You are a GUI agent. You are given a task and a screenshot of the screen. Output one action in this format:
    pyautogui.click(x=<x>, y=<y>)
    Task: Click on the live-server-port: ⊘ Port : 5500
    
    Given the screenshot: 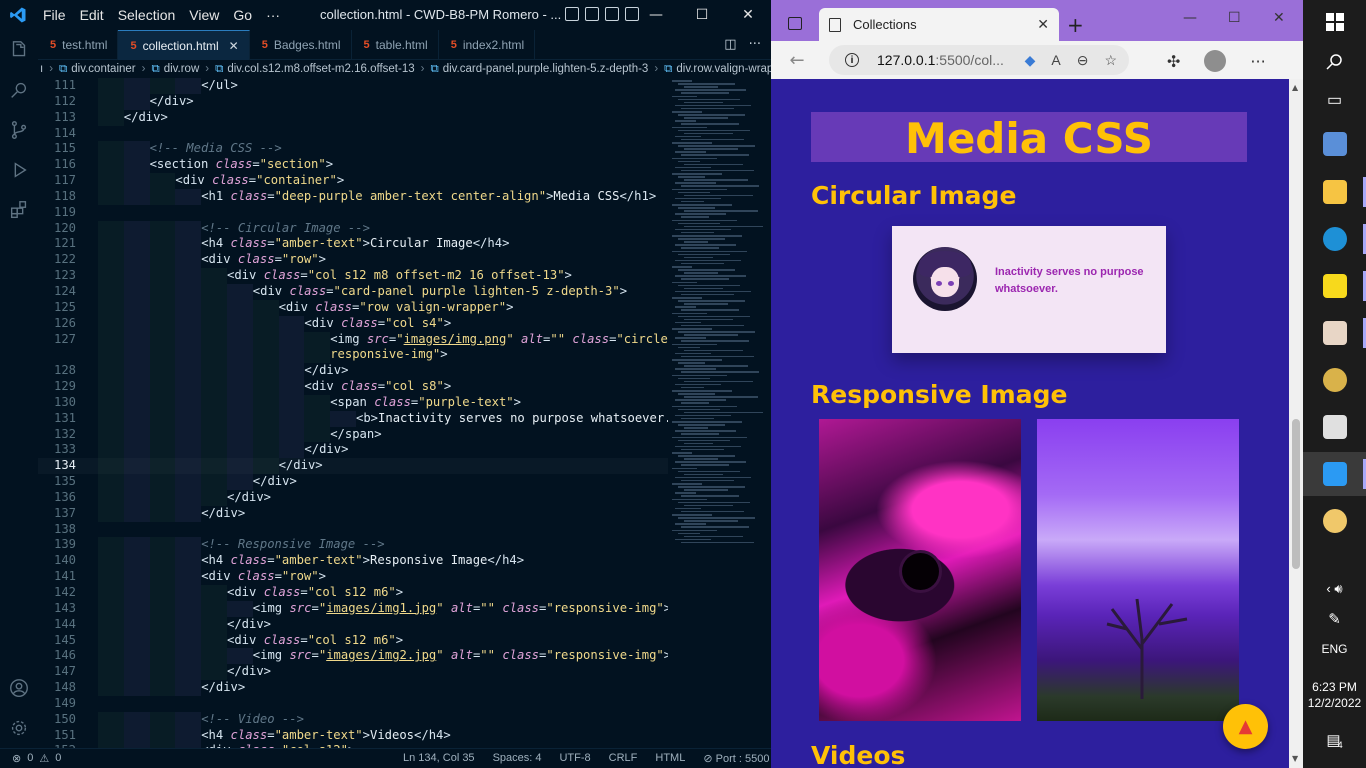 What is the action you would take?
    pyautogui.click(x=736, y=758)
    